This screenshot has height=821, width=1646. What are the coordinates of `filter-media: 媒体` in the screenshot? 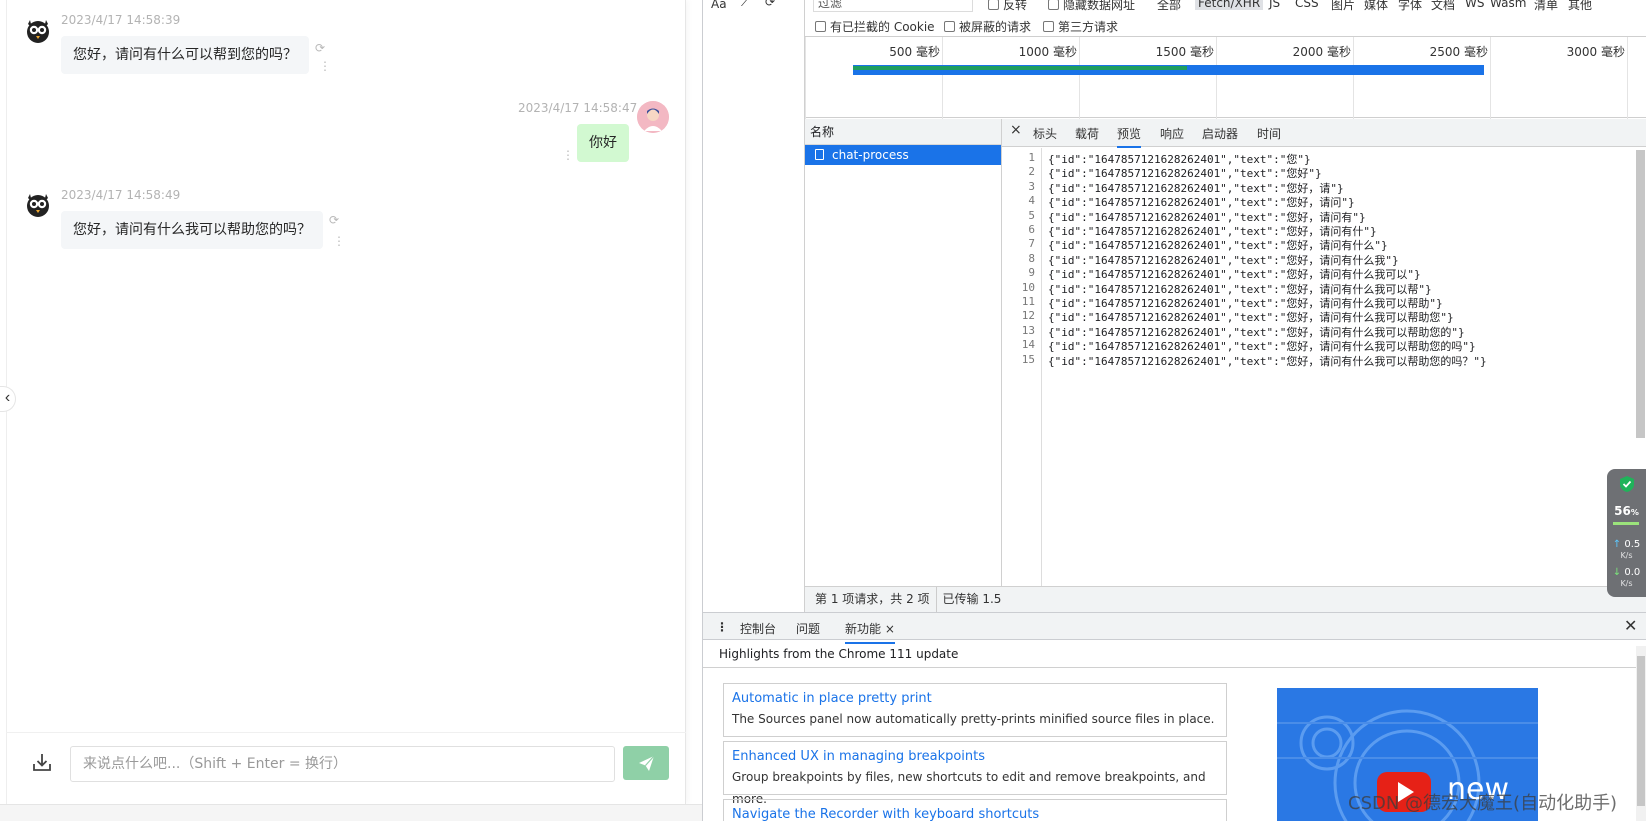 It's located at (1376, 6).